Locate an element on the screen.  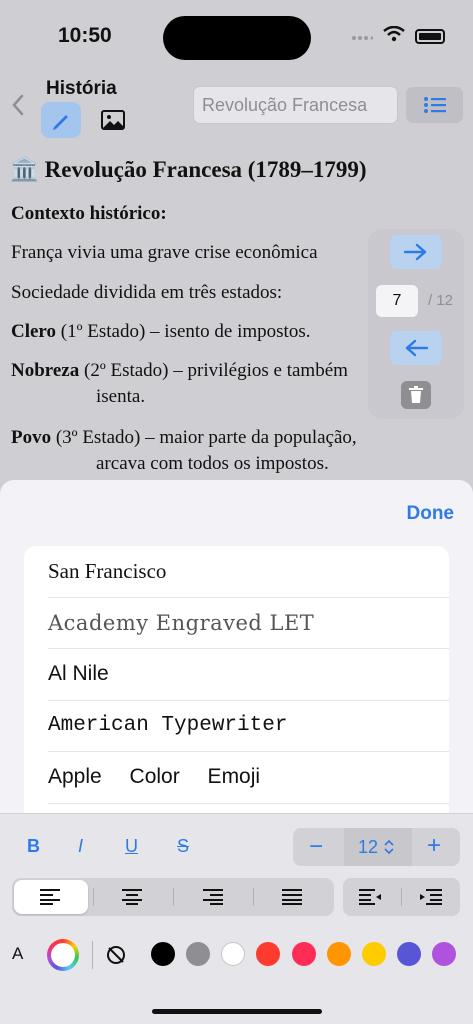
chevron-updown-icon is located at coordinates (389, 847).